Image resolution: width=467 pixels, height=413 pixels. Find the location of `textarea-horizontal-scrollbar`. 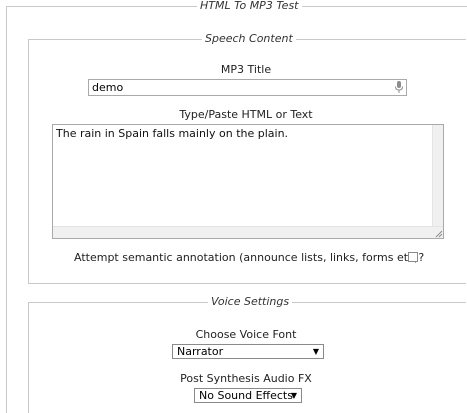

textarea-horizontal-scrollbar is located at coordinates (248, 232).